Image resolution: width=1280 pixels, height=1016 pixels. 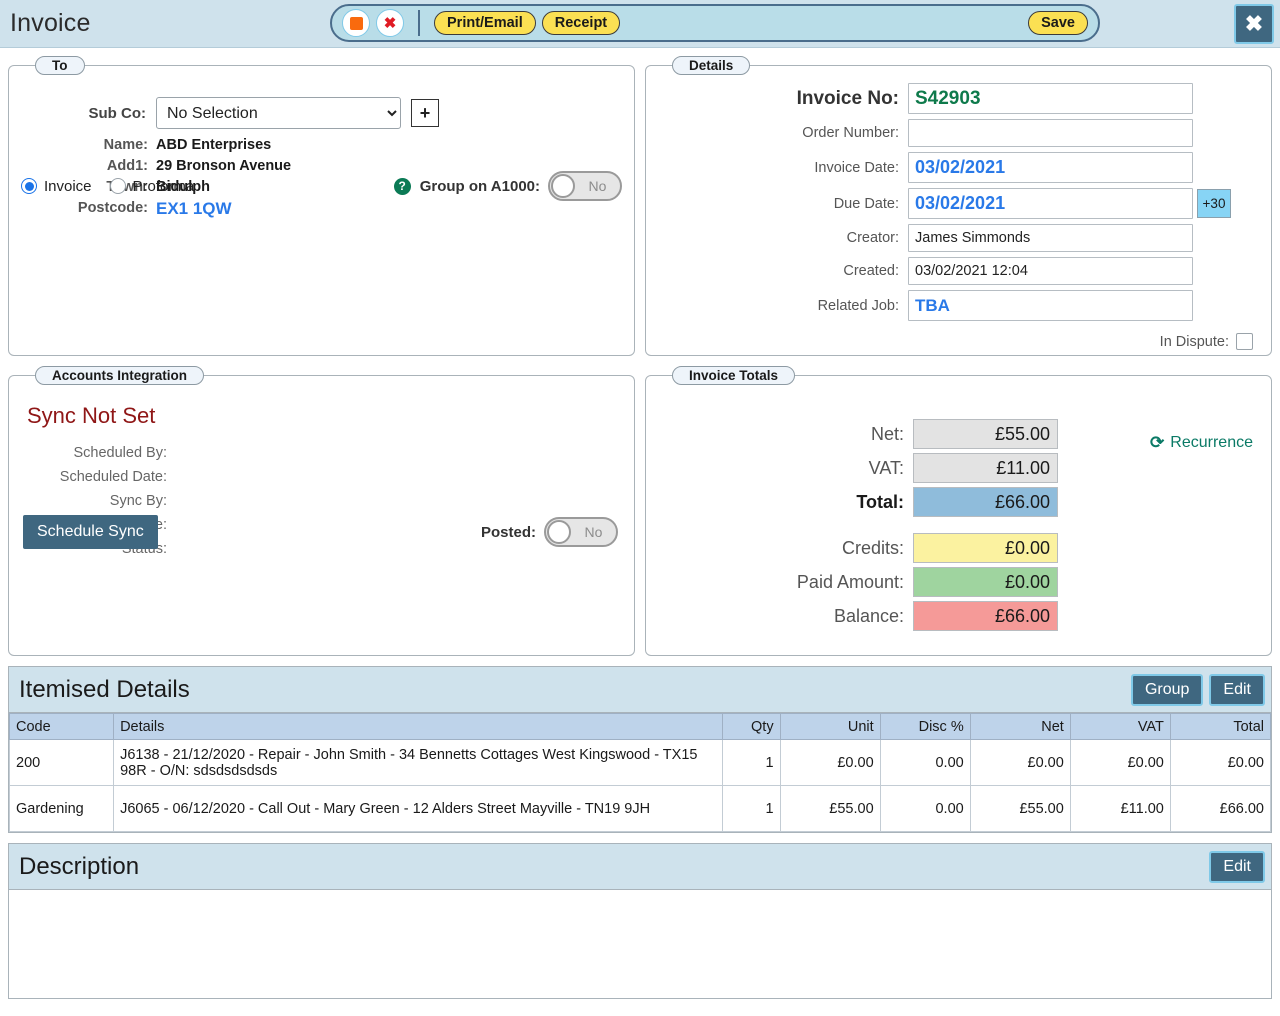 I want to click on stop-button, so click(x=356, y=23).